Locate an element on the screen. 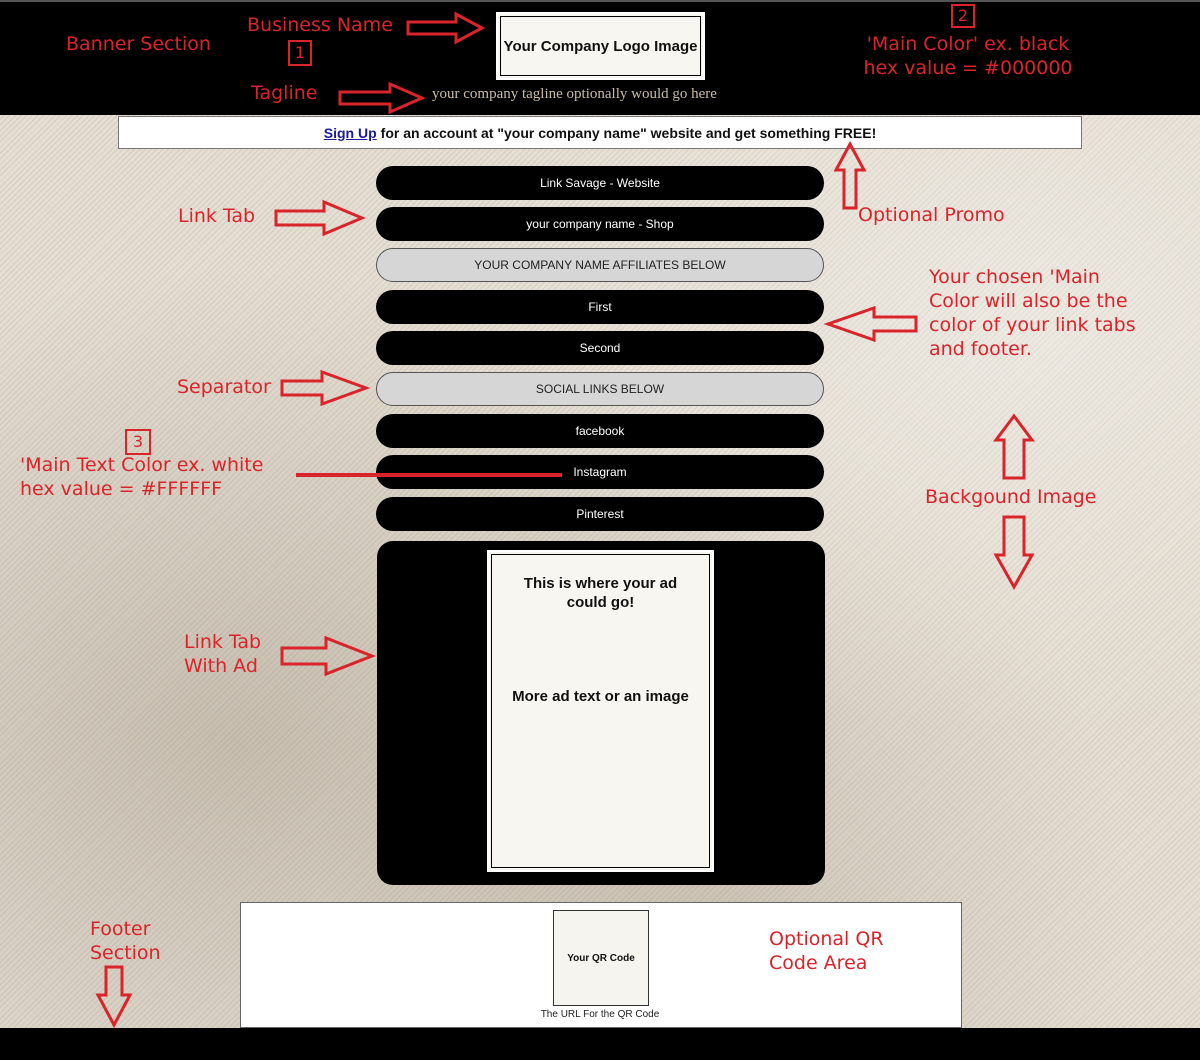  annotation-line: and footer. is located at coordinates (980, 349).